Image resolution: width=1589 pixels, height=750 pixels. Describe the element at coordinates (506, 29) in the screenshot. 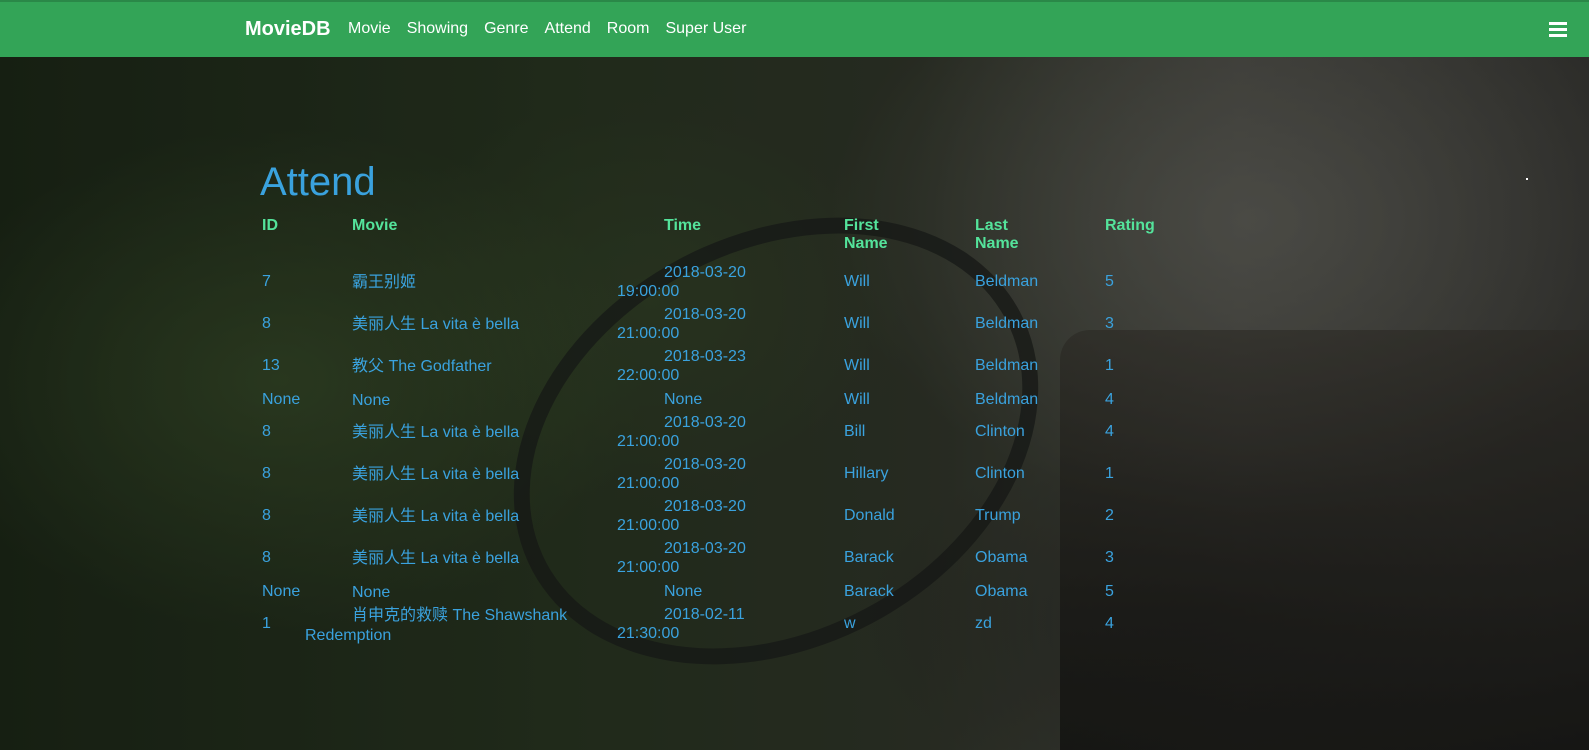

I see `nav-link-genre: Genre` at that location.